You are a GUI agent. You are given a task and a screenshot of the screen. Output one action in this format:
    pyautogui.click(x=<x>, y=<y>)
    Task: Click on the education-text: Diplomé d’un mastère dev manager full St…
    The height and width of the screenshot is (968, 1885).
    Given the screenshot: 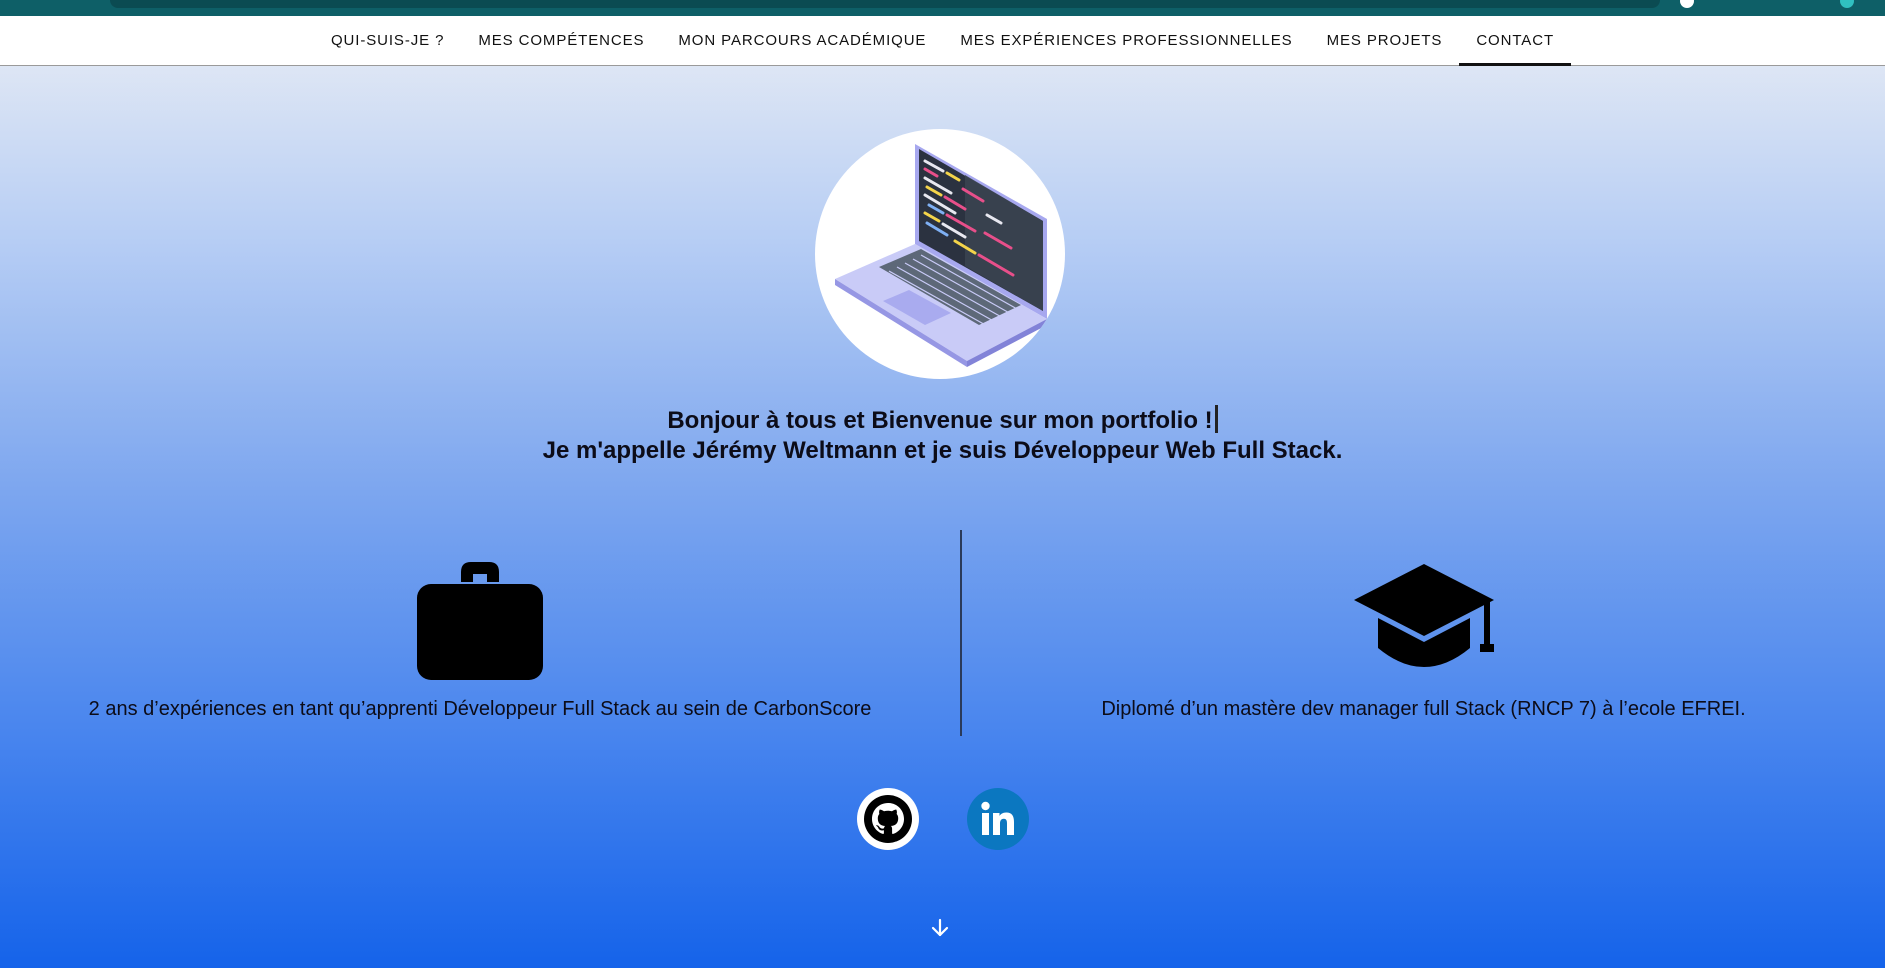 What is the action you would take?
    pyautogui.click(x=1423, y=709)
    